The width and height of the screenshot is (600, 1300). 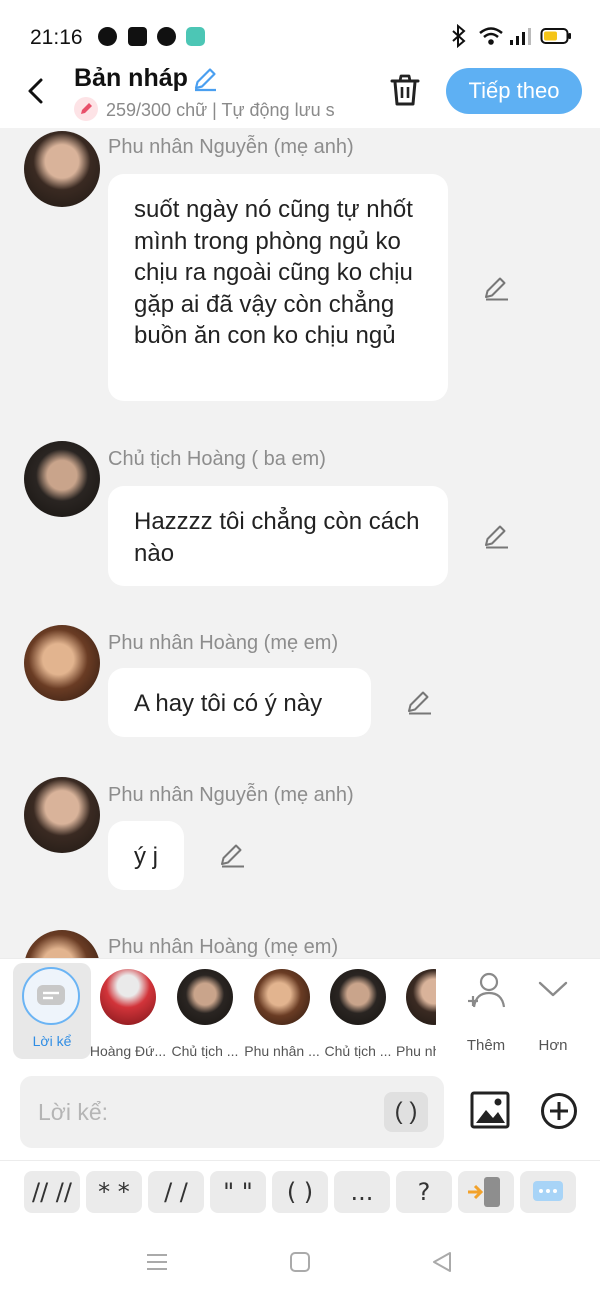 I want to click on input-bar: ( ), so click(x=300, y=1113).